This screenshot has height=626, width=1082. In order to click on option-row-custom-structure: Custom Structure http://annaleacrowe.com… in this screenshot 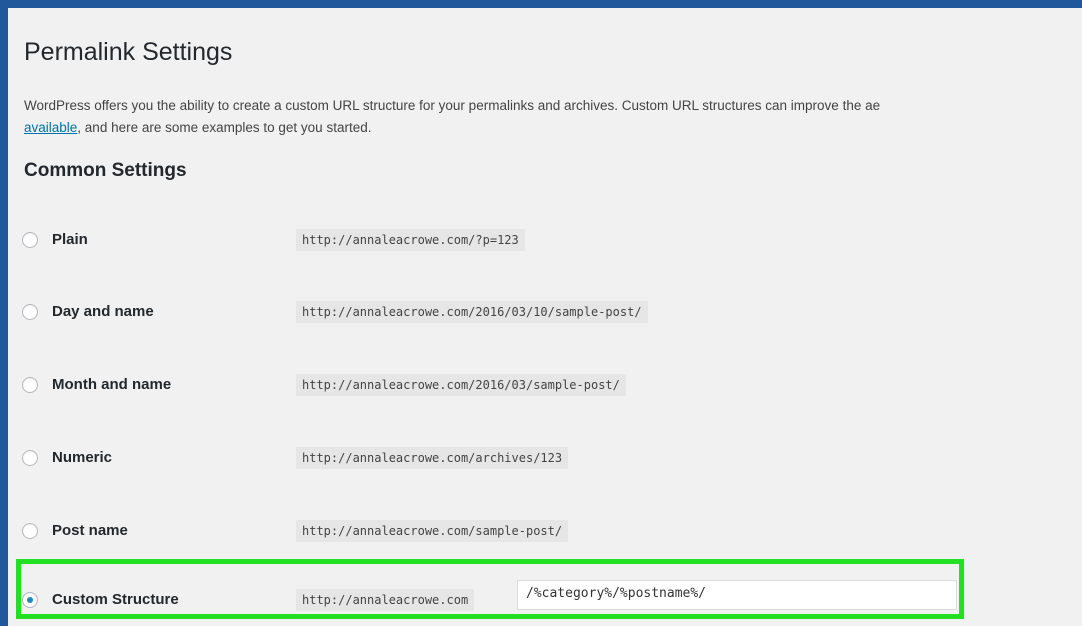, I will do `click(545, 598)`.